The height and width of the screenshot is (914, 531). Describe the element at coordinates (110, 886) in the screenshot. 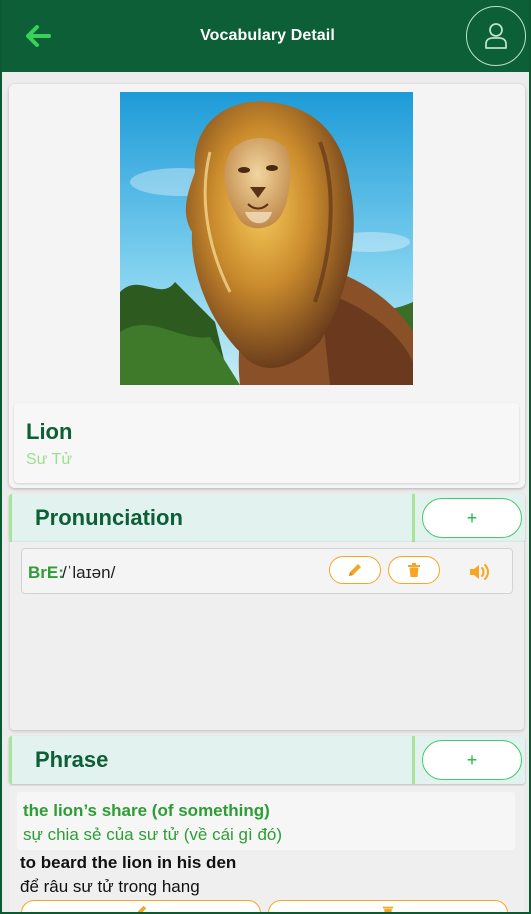

I see `phrase-vietnamese: để râu sư tử trong hang` at that location.